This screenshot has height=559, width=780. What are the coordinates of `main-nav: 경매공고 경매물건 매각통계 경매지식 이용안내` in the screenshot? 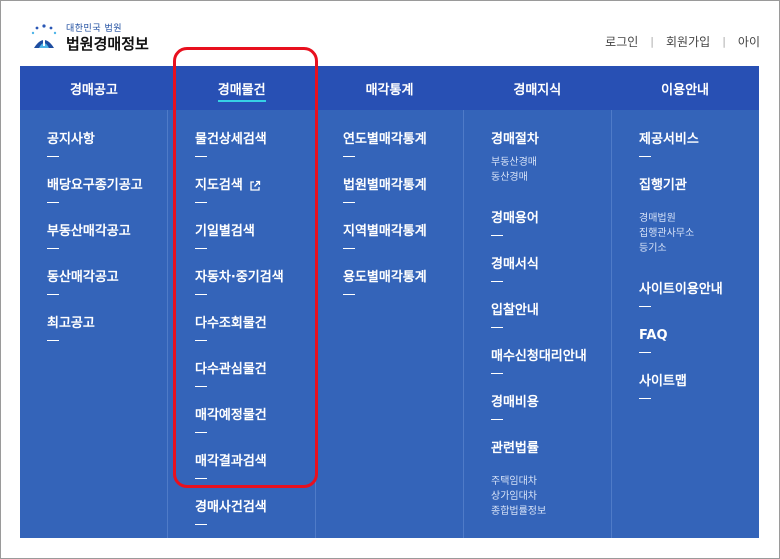 It's located at (389, 88).